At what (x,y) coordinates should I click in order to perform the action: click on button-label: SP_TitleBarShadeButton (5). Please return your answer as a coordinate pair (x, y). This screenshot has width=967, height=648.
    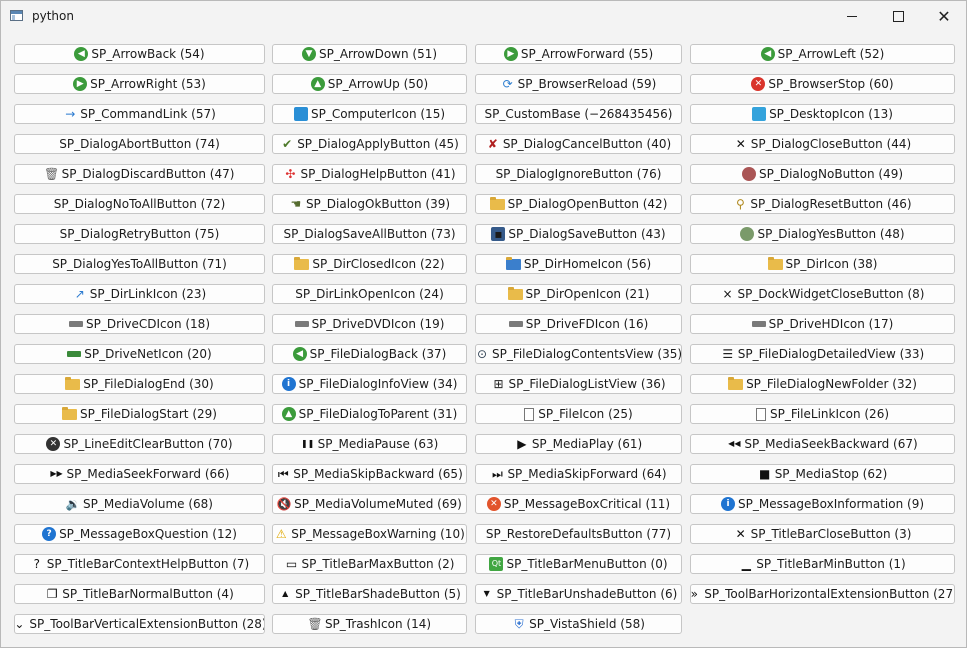
    Looking at the image, I should click on (378, 594).